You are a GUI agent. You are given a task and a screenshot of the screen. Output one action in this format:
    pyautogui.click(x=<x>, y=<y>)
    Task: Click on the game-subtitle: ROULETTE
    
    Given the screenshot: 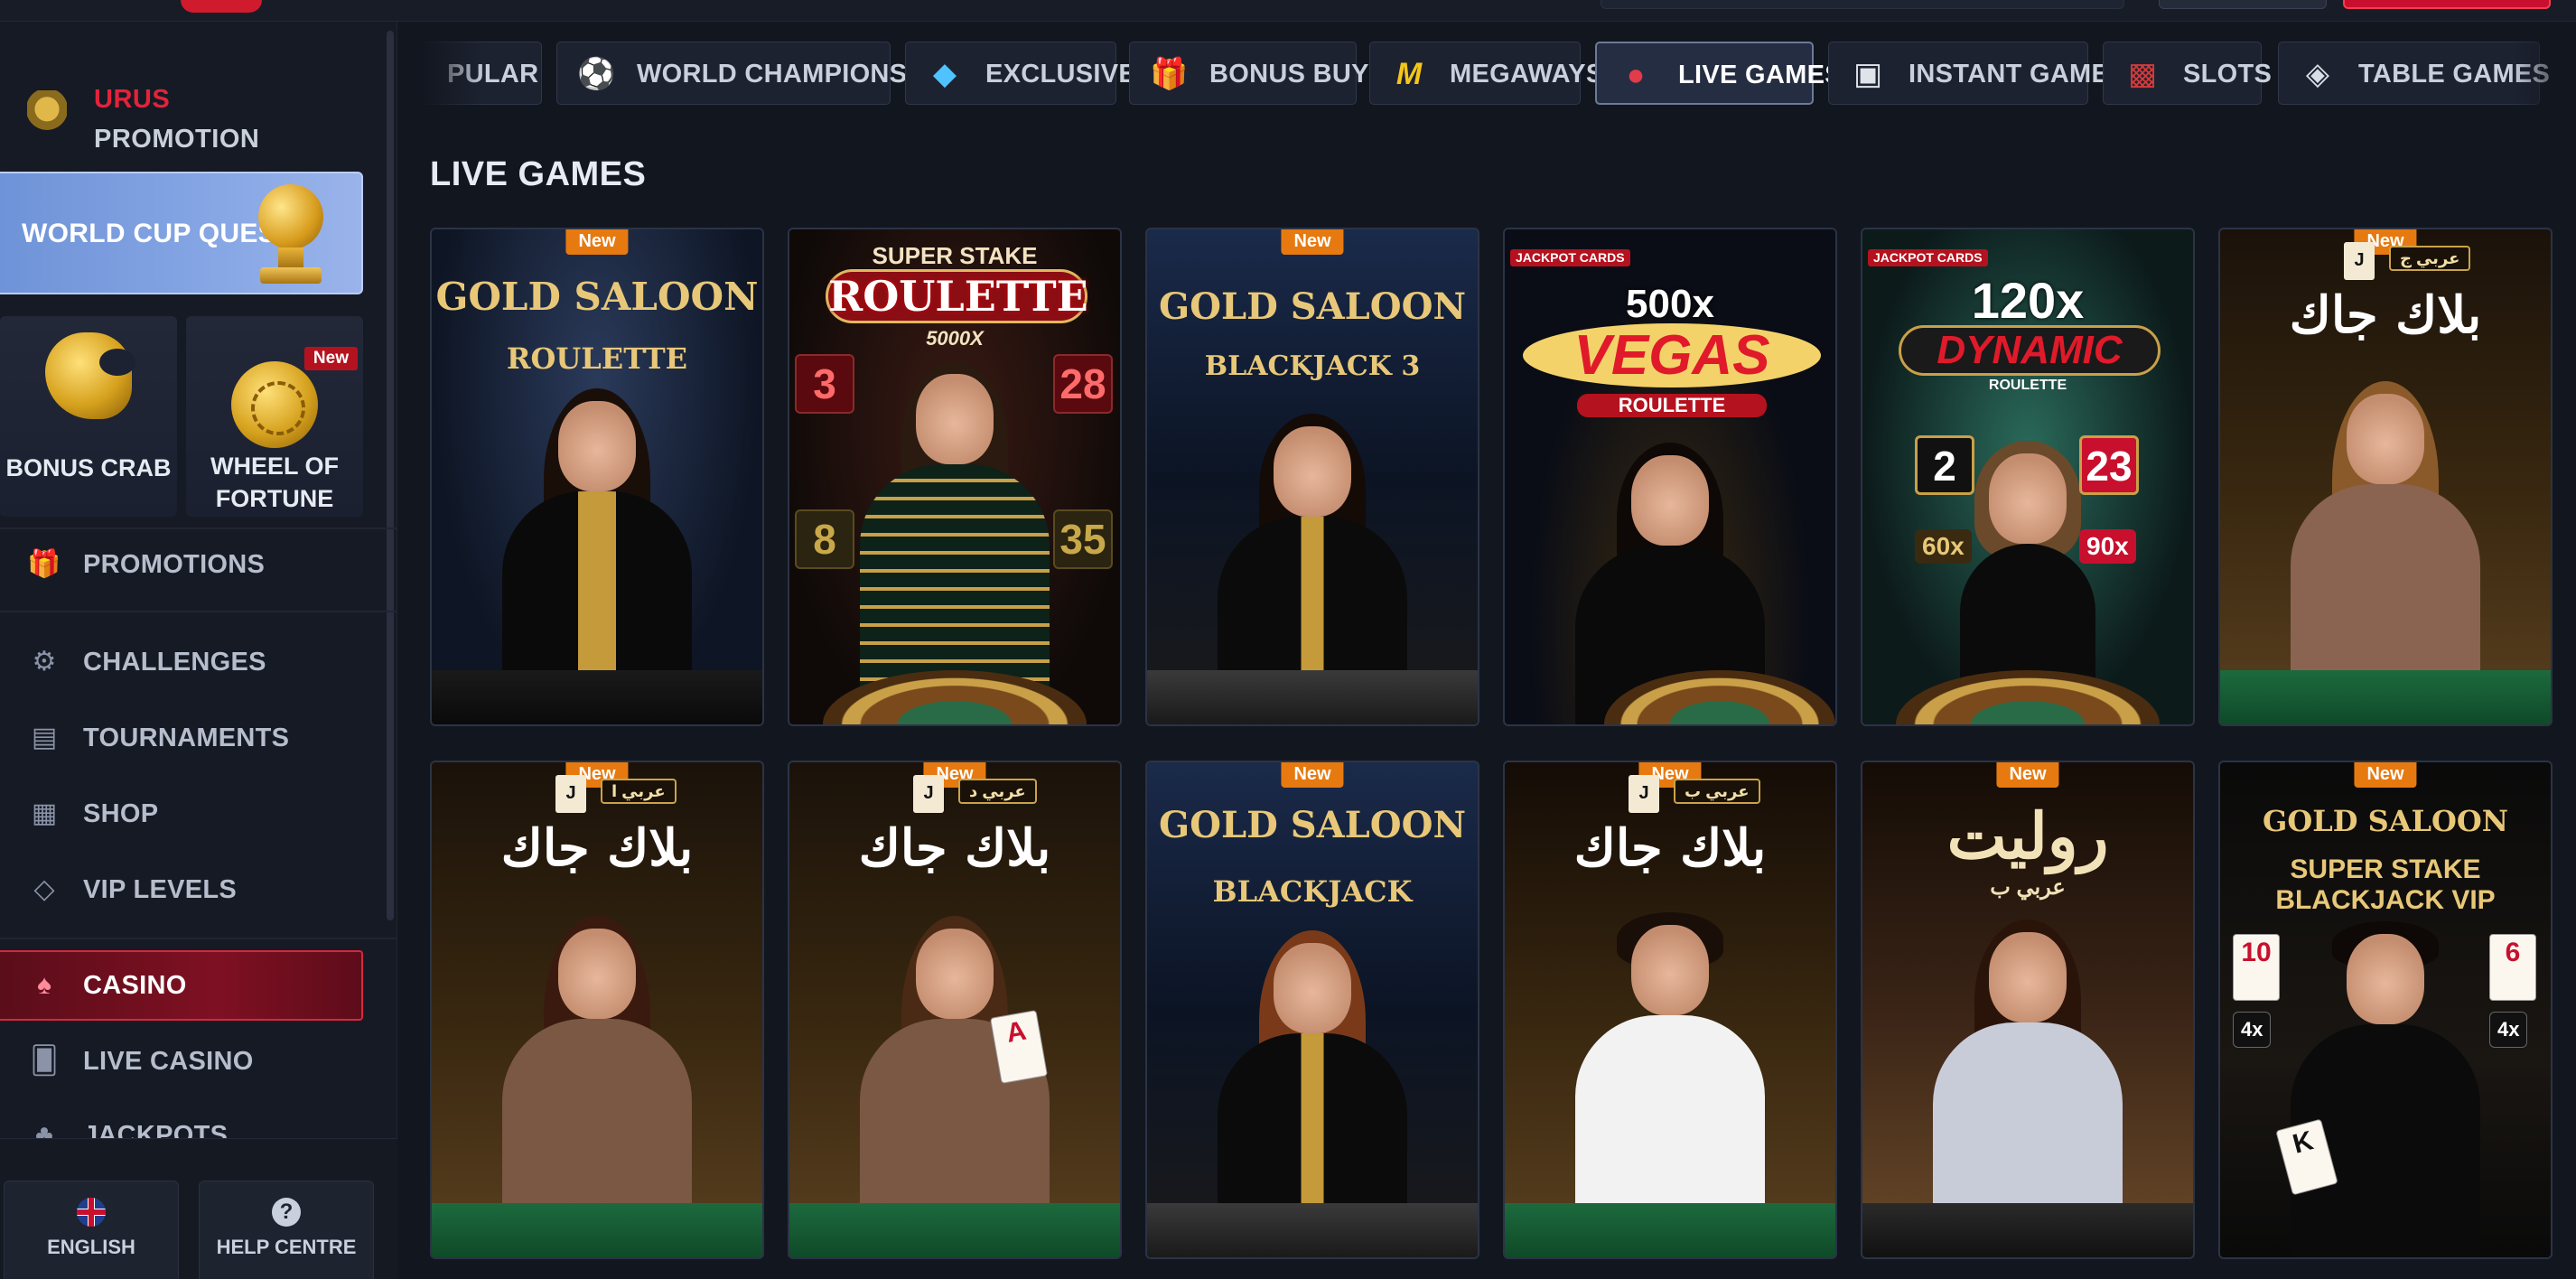 What is the action you would take?
    pyautogui.click(x=2028, y=385)
    